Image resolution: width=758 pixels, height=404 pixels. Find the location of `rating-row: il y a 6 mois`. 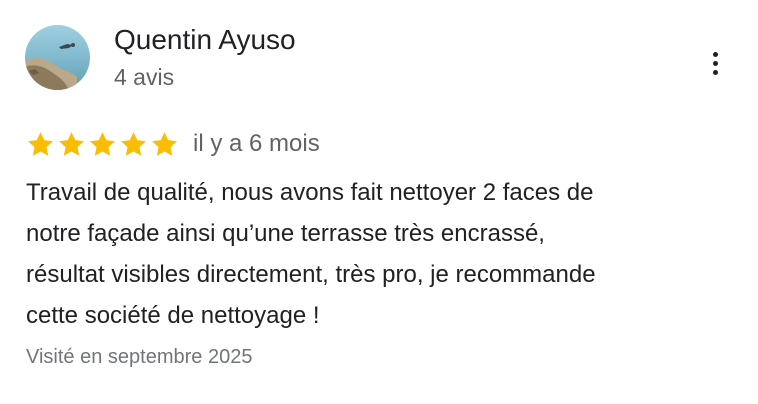

rating-row: il y a 6 mois is located at coordinates (173, 144).